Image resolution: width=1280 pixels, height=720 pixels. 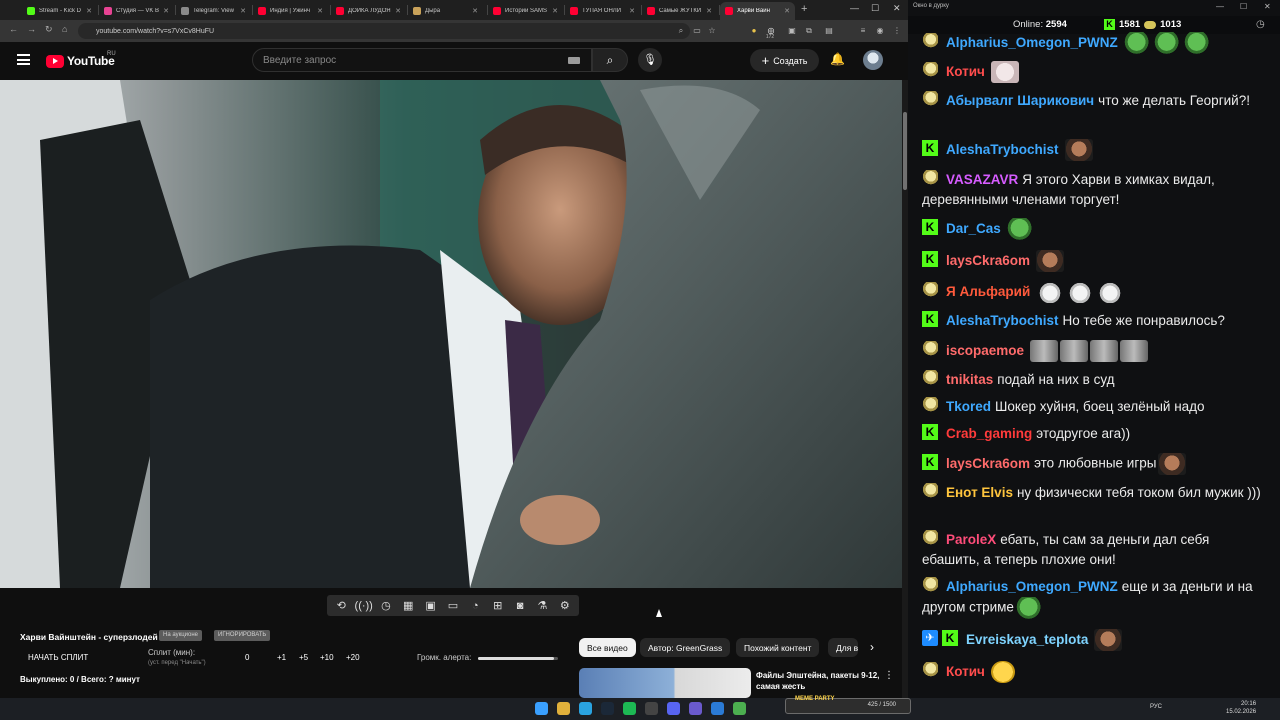 I want to click on taskbar-clock: 20:16 15.02.2026, so click(x=1241, y=708).